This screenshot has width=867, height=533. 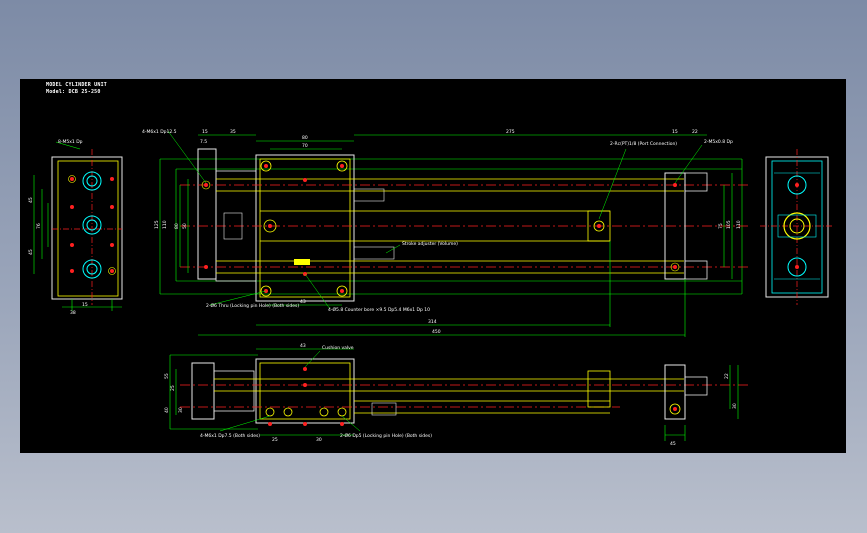 I want to click on note-cushion: Cushion valve, so click(x=338, y=348).